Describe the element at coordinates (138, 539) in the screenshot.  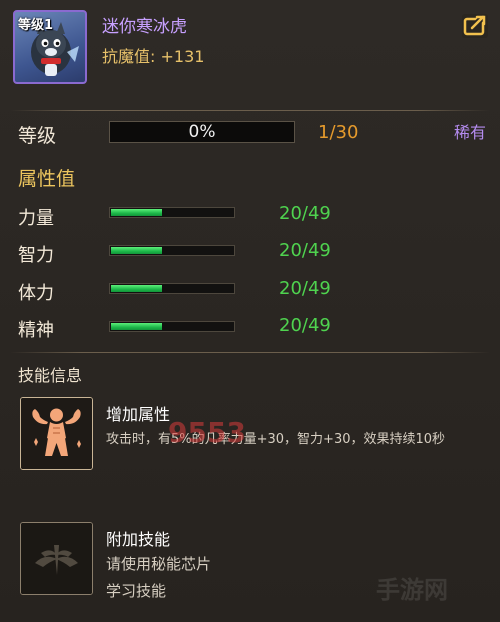
I see `skill-2-name: 附加技能` at that location.